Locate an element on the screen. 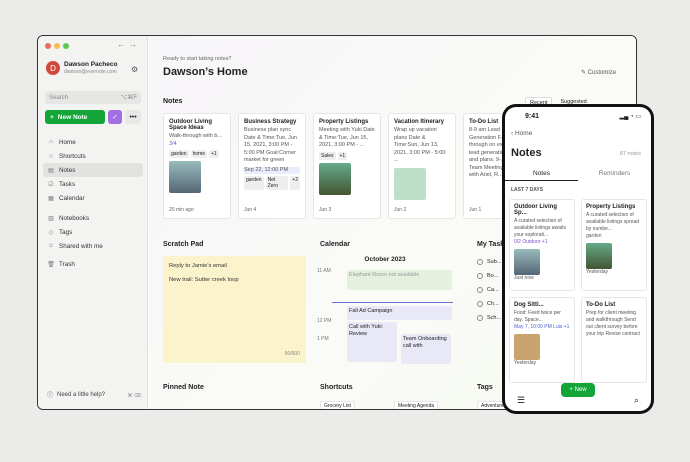 The height and width of the screenshot is (462, 690). calendar-title: Calendar is located at coordinates (335, 244).